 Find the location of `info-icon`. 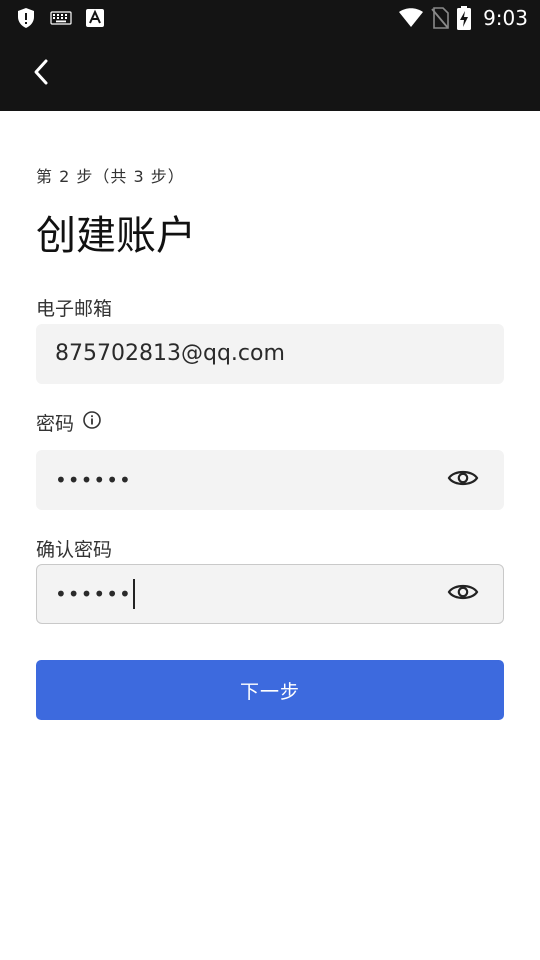

info-icon is located at coordinates (92, 422).